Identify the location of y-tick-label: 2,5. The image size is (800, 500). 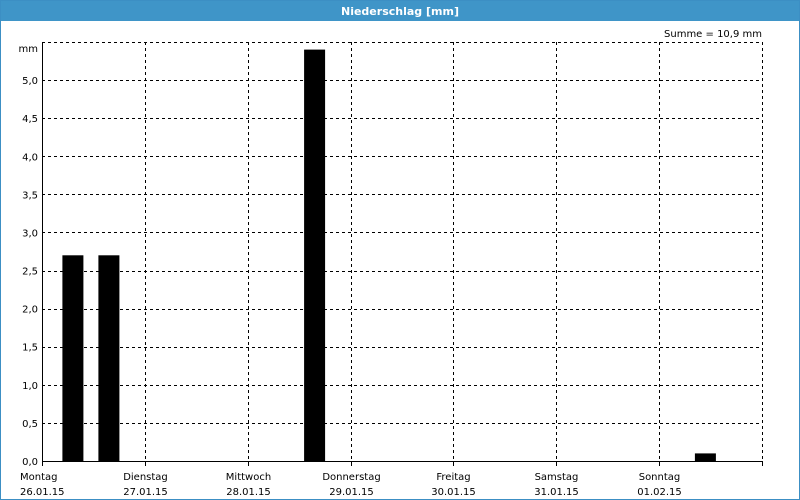
(30, 272).